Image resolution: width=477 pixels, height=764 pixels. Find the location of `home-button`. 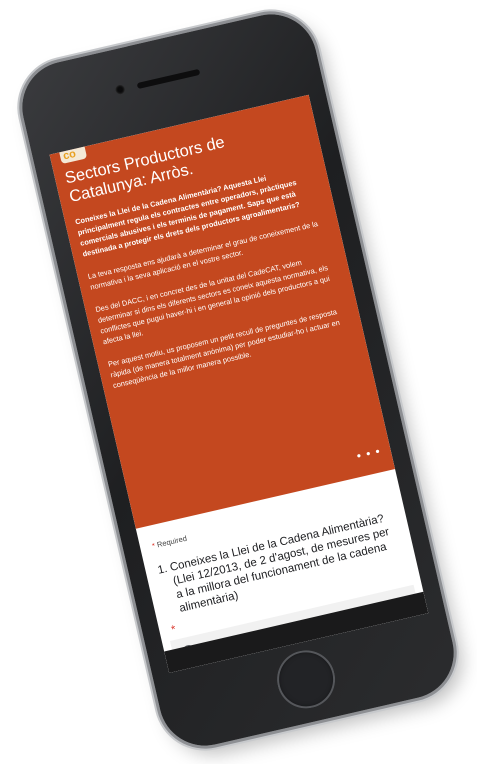

home-button is located at coordinates (306, 679).